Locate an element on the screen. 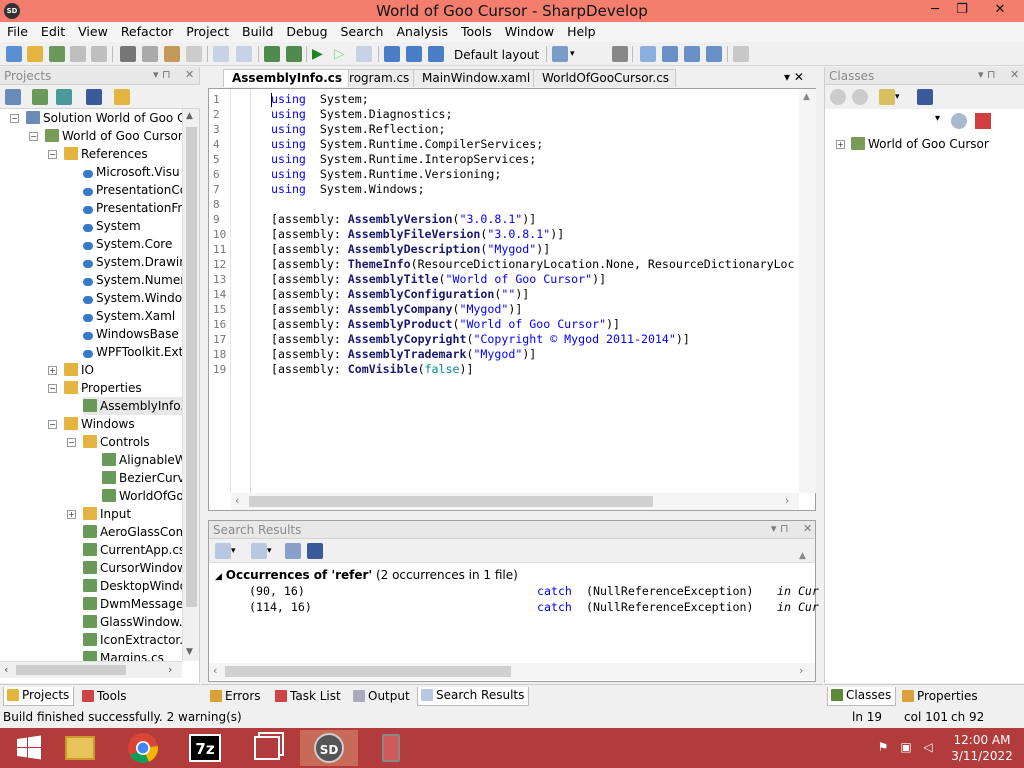 The image size is (1024, 768). tree-item: Properties is located at coordinates (103, 388).